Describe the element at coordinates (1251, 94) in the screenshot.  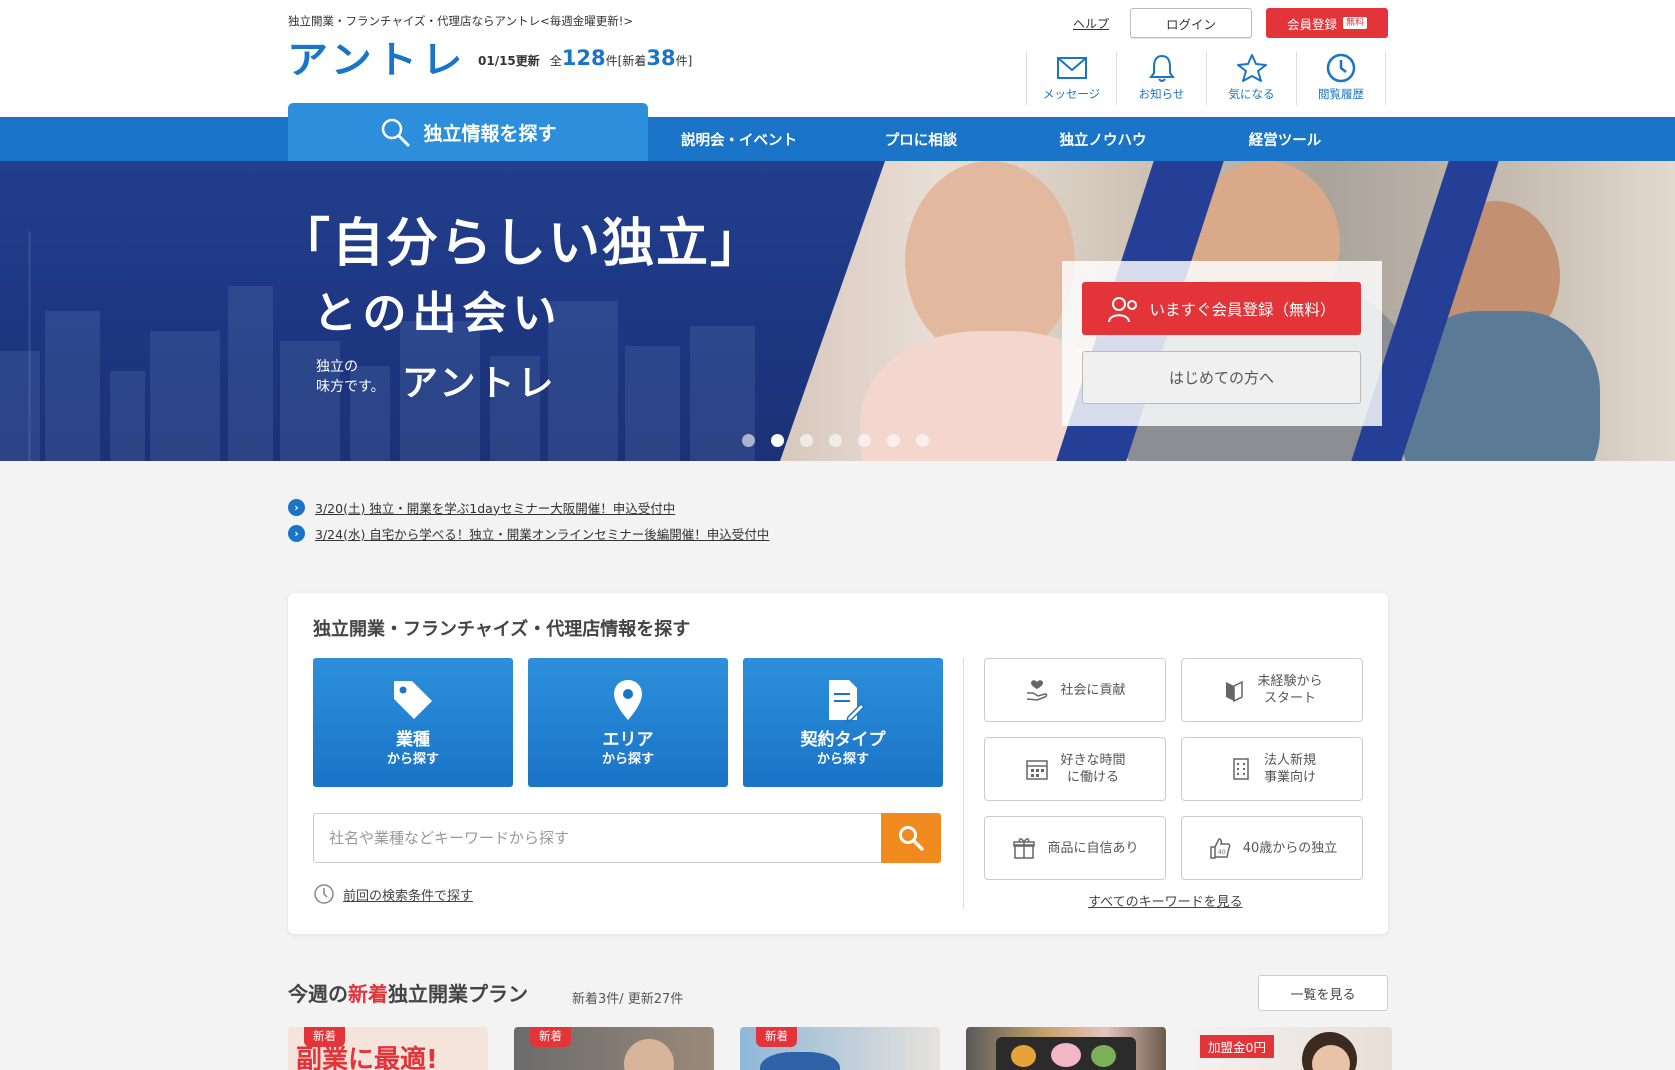
I see `favorites-label: 気になる` at that location.